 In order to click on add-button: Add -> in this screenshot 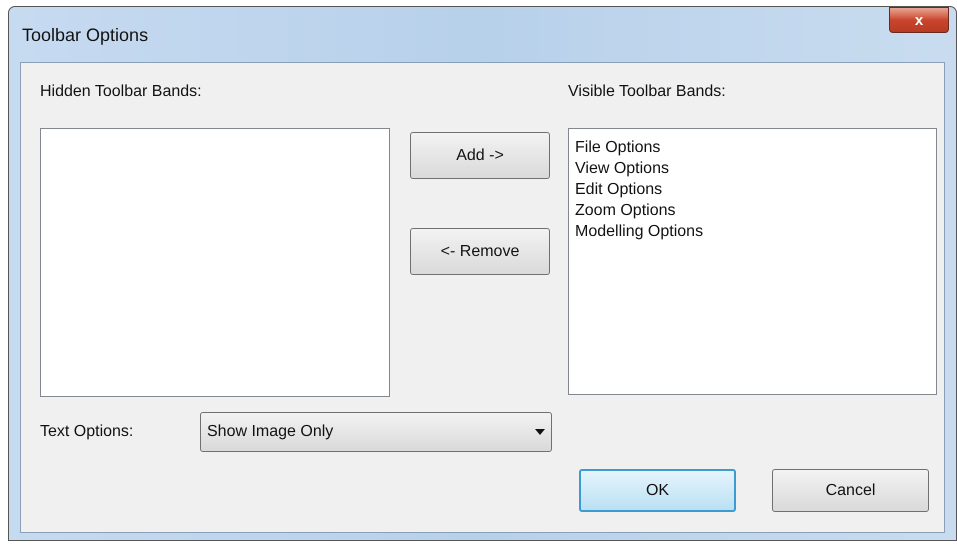, I will do `click(480, 155)`.